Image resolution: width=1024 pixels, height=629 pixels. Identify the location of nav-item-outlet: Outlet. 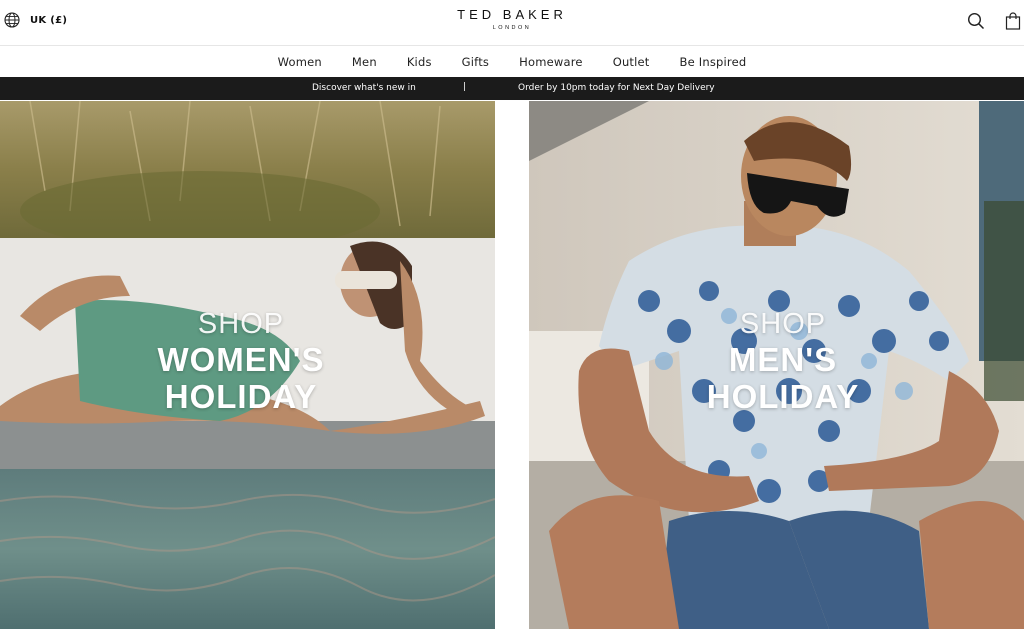
(631, 62).